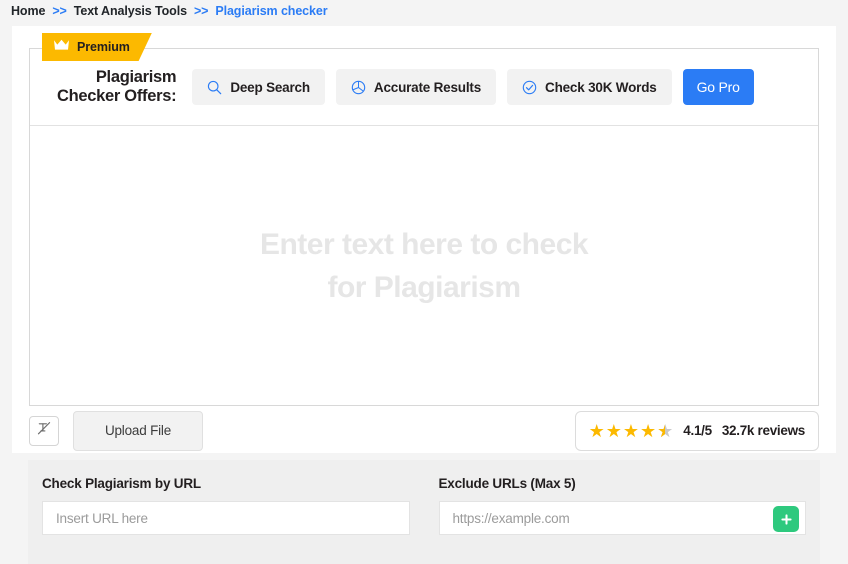 The image size is (848, 564). What do you see at coordinates (427, 87) in the screenshot?
I see `feature-chip-label: Accurate Results` at bounding box center [427, 87].